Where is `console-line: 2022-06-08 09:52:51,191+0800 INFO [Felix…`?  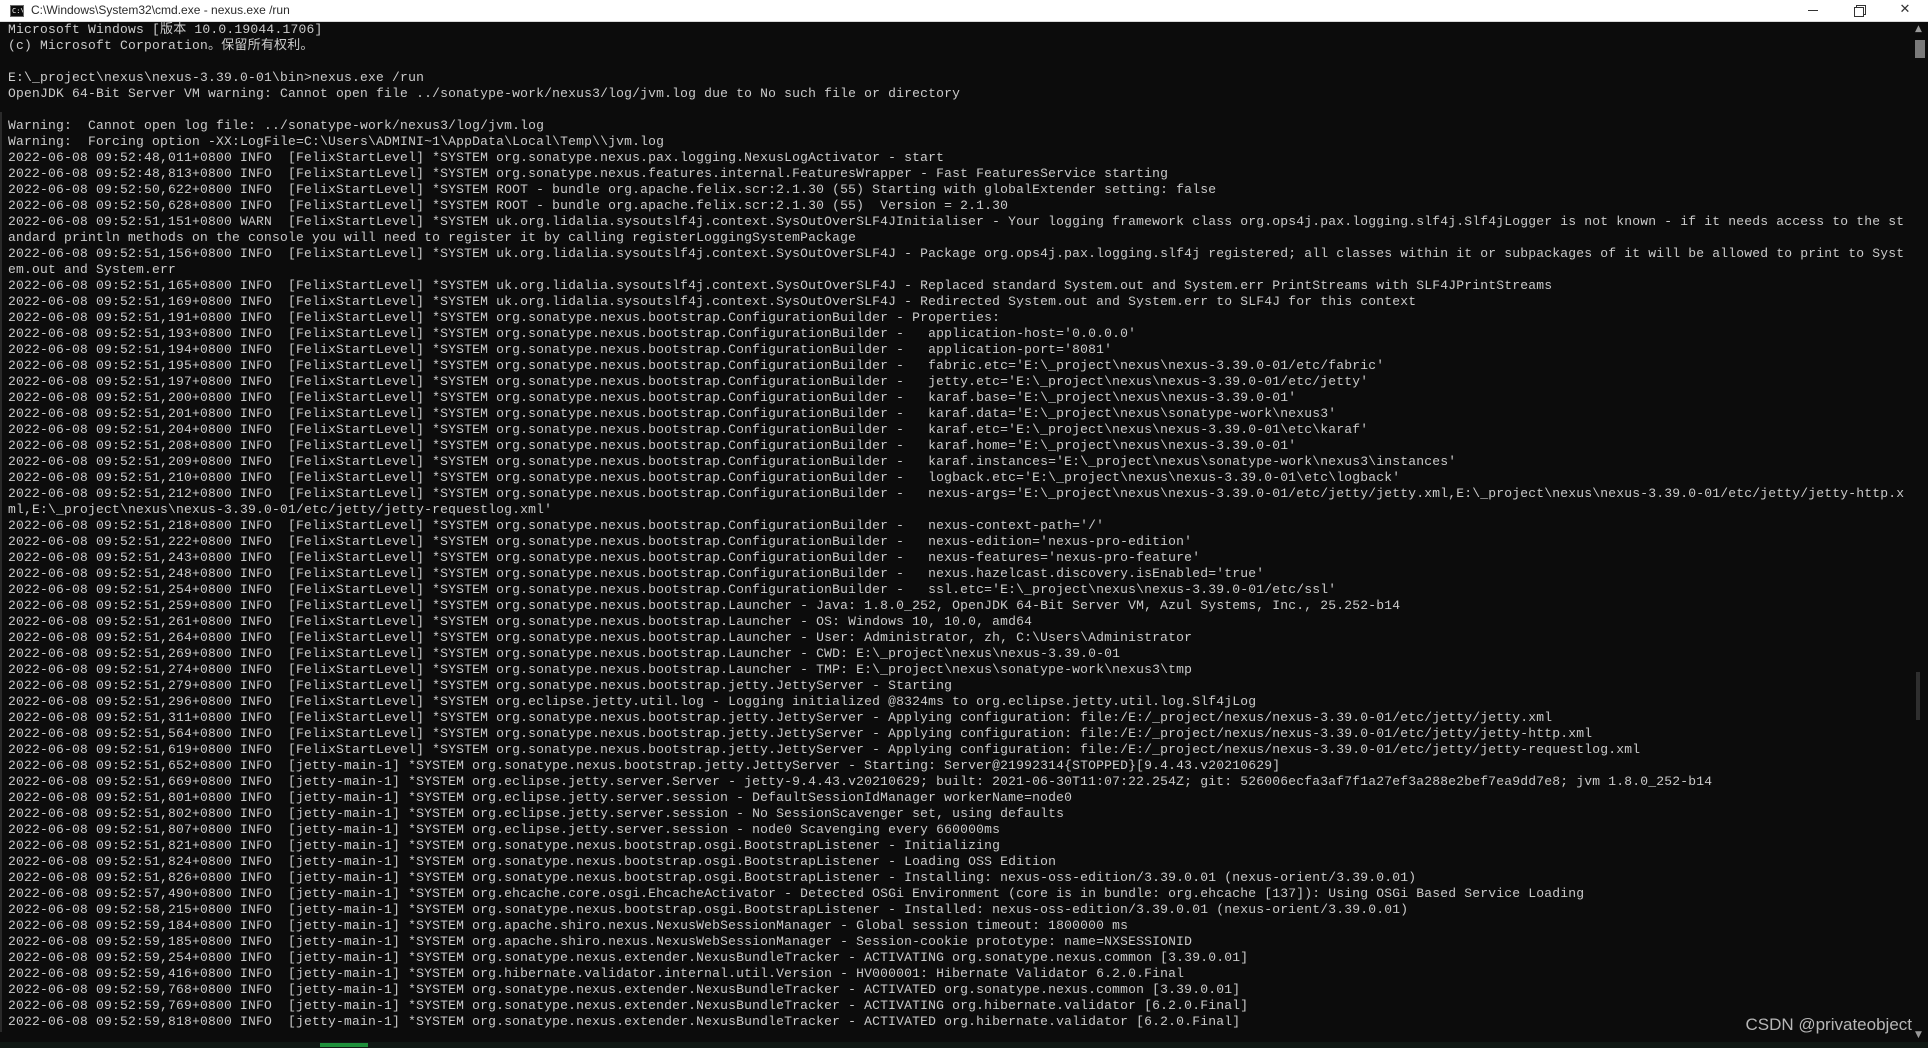
console-line: 2022-06-08 09:52:51,191+0800 INFO [Felix… is located at coordinates (504, 317).